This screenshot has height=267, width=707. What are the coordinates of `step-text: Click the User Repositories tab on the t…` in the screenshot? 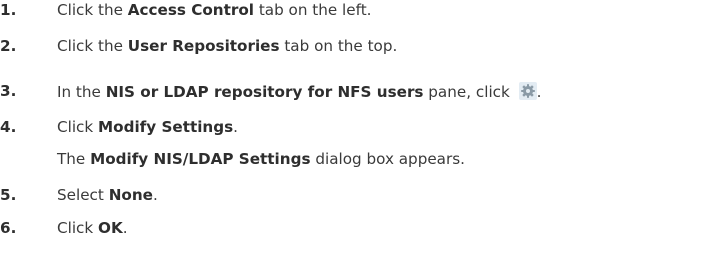 It's located at (227, 46).